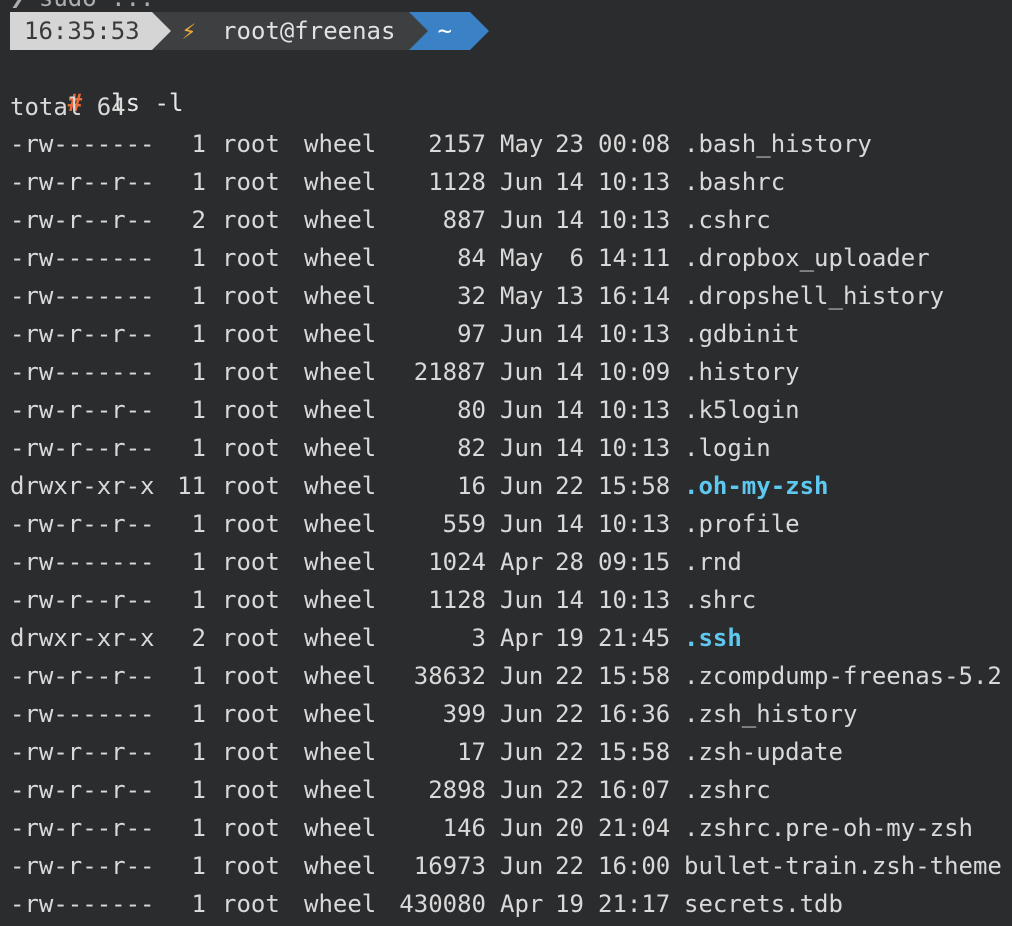 This screenshot has height=926, width=1012. I want to click on prompt-bar: 16:35:53 ⚡ root@freenas ~, so click(249, 31).